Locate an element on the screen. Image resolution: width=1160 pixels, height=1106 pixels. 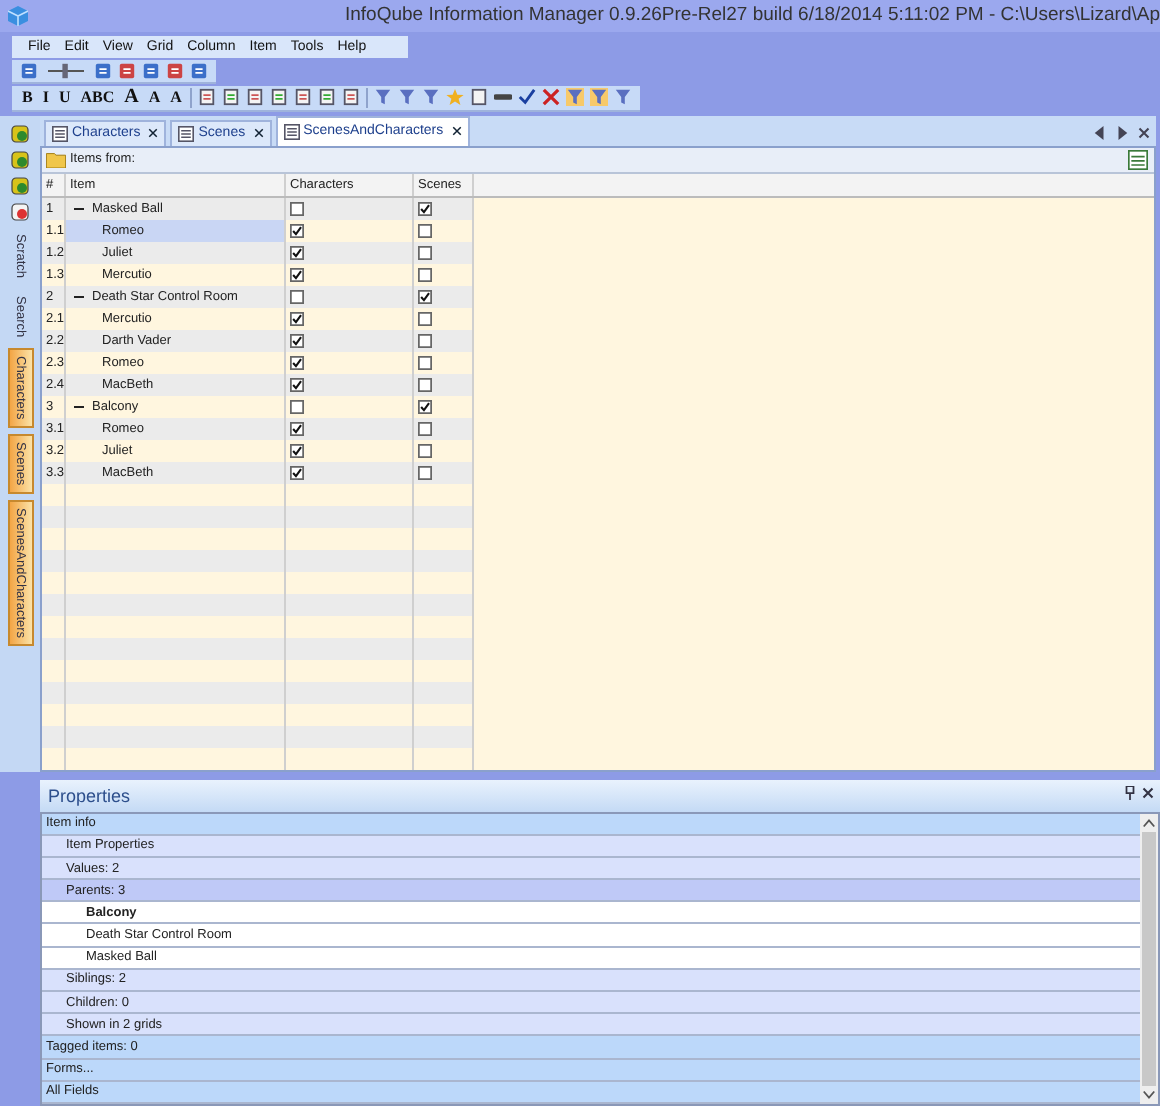
grid-export-icon is located at coordinates (1138, 159).